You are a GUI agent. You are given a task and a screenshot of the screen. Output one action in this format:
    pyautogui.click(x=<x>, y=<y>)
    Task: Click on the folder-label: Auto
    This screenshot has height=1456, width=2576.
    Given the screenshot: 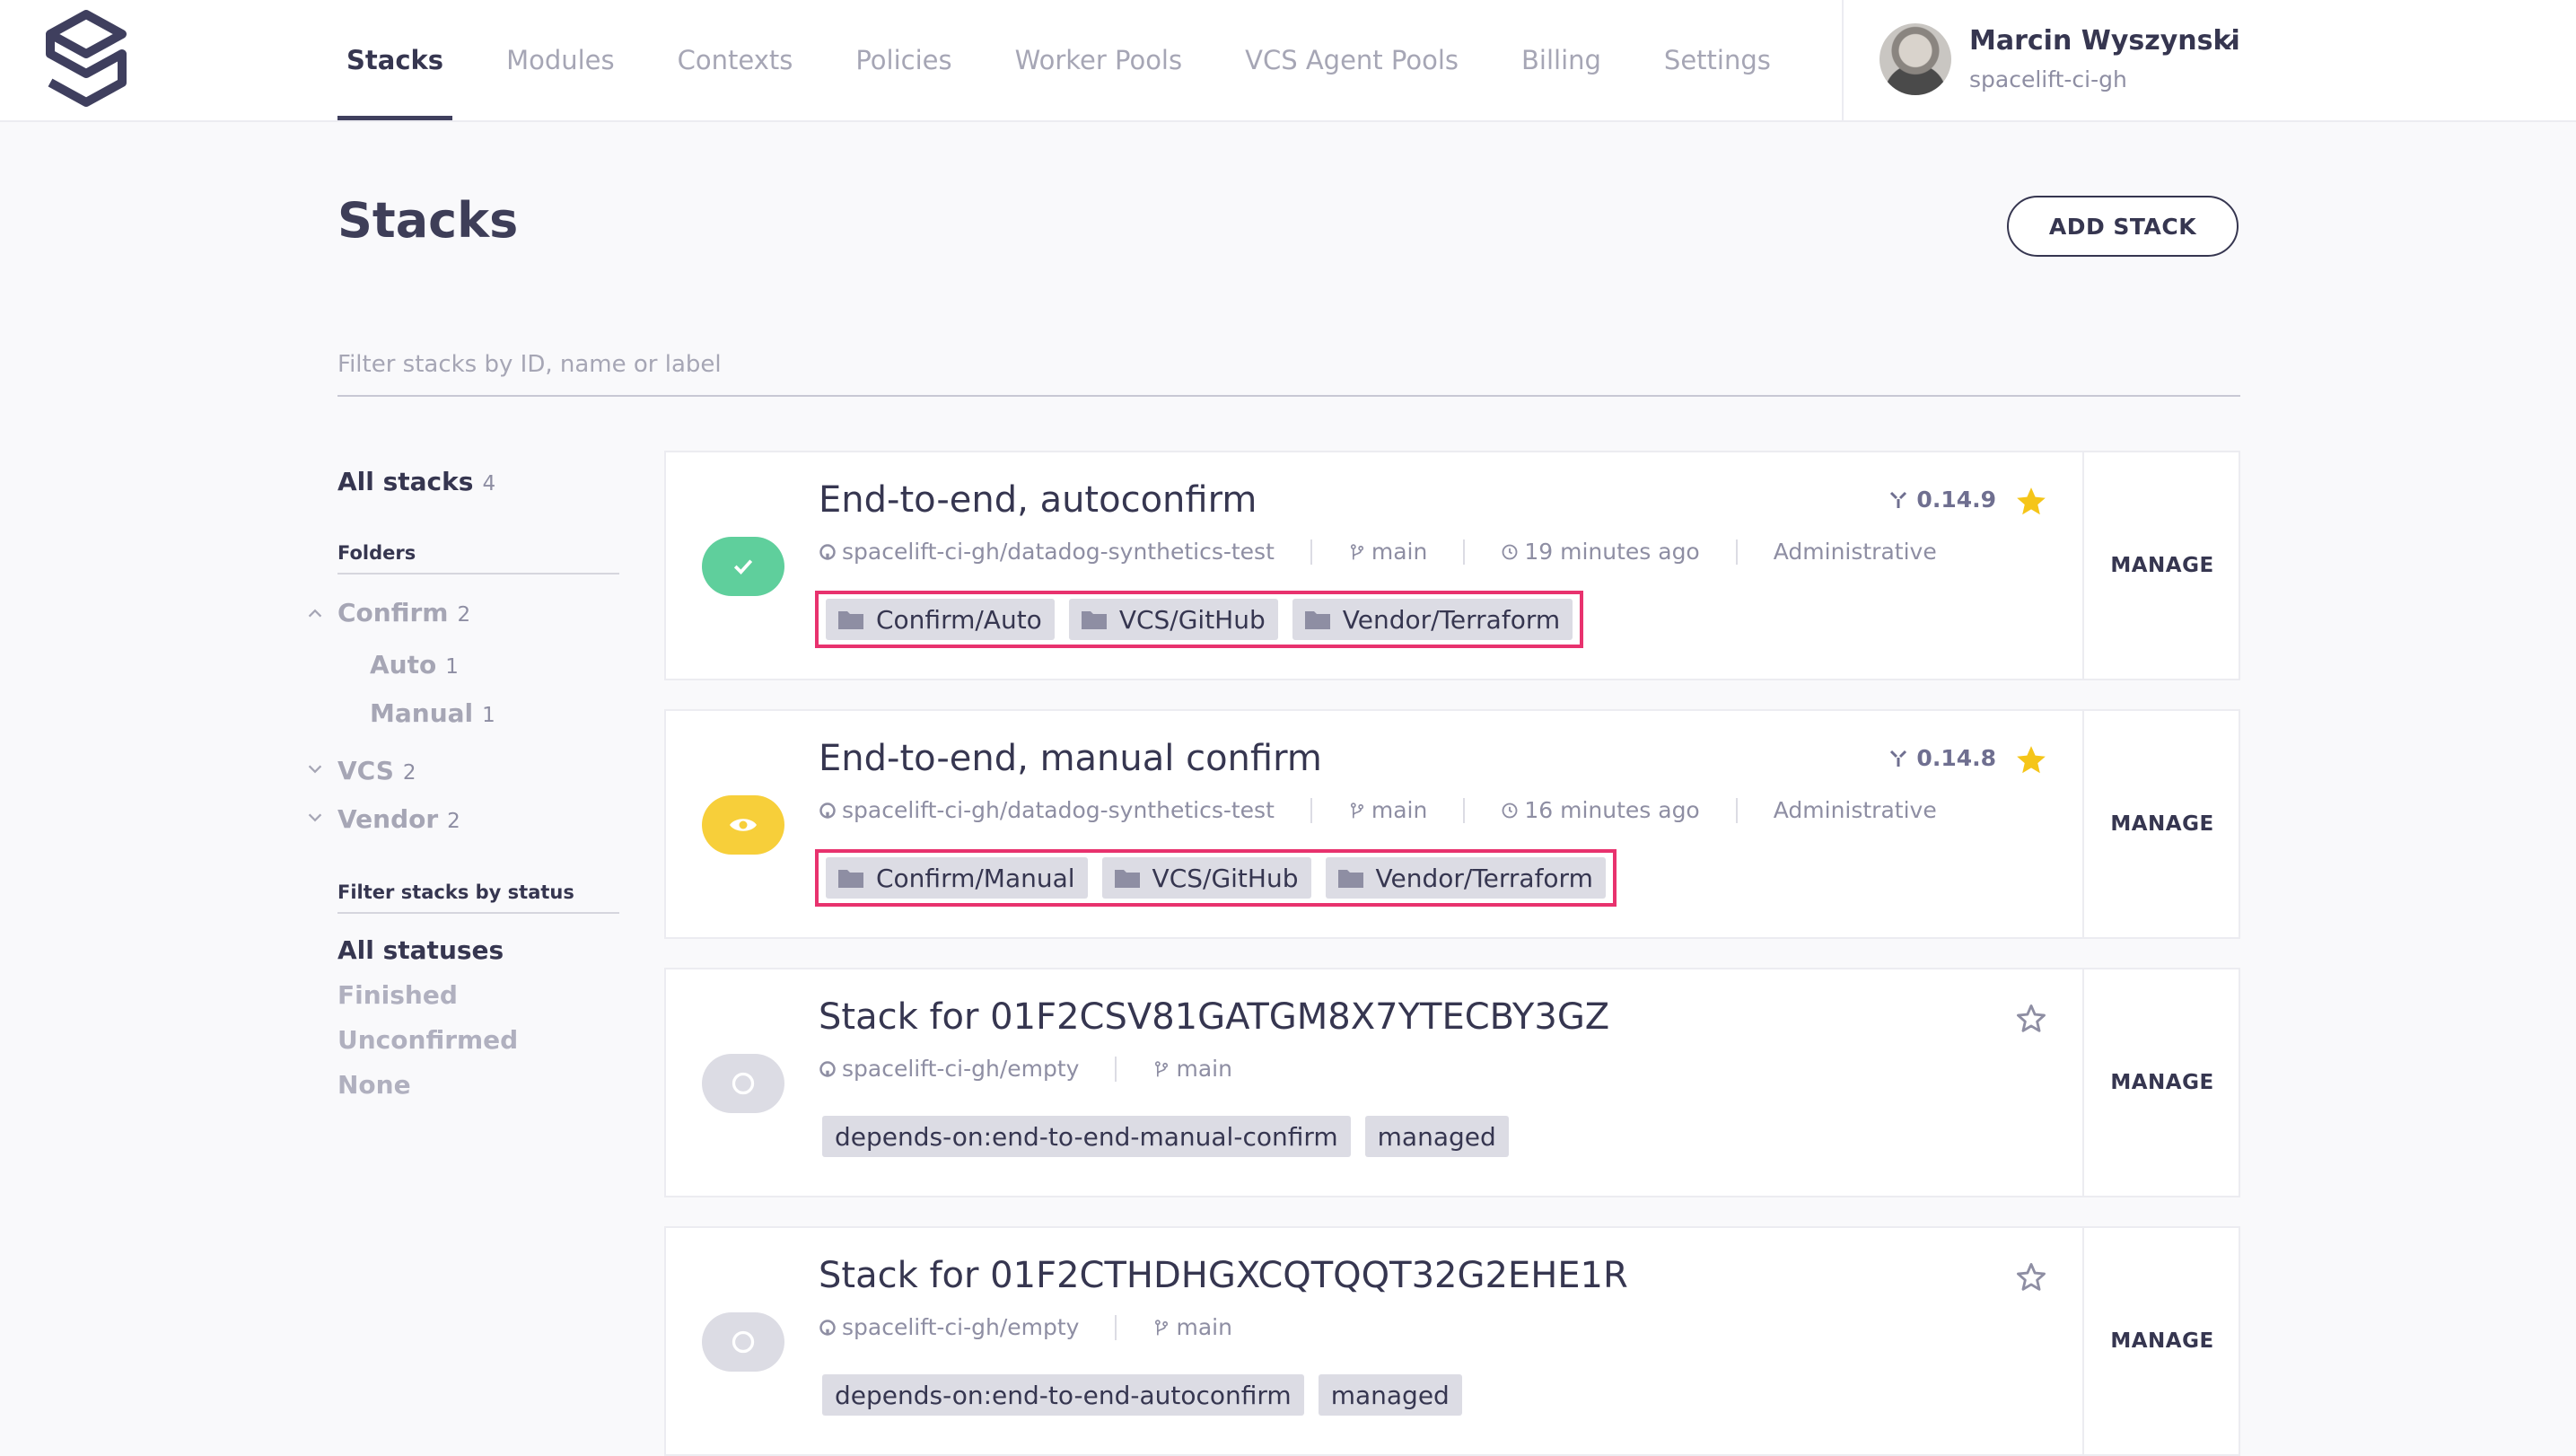 What is the action you would take?
    pyautogui.click(x=403, y=665)
    